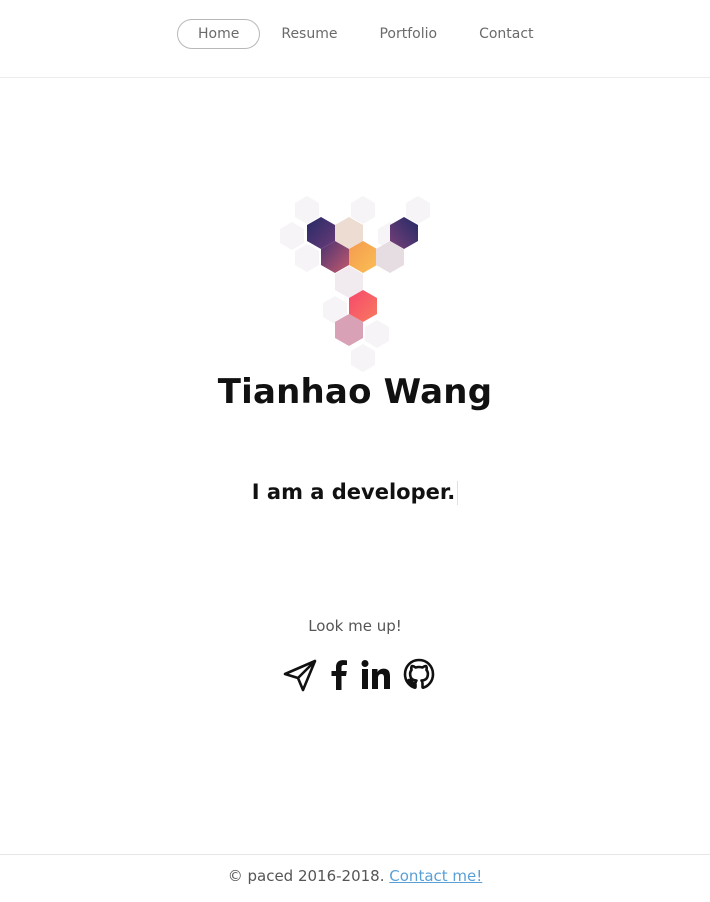 This screenshot has height=902, width=710. What do you see at coordinates (419, 675) in the screenshot?
I see `github-icon` at bounding box center [419, 675].